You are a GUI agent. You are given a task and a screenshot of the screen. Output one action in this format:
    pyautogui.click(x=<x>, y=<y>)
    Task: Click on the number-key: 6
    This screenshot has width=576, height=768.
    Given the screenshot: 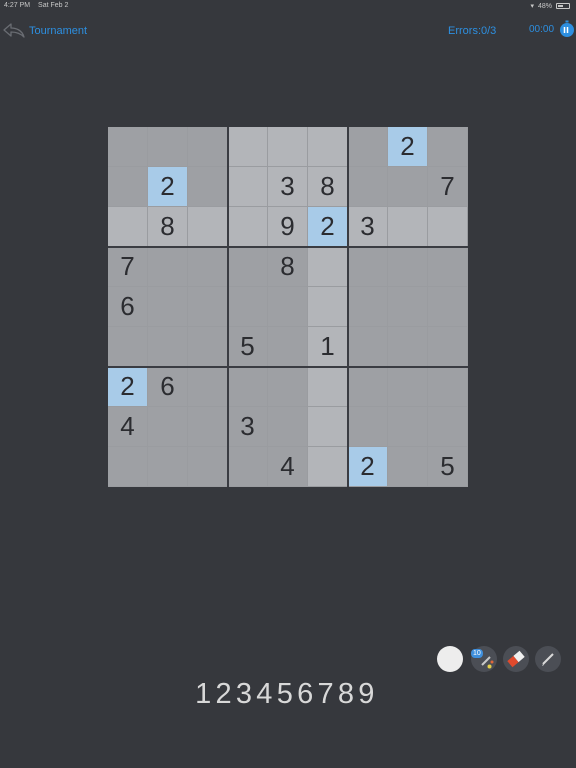 What is the action you would take?
    pyautogui.click(x=305, y=694)
    